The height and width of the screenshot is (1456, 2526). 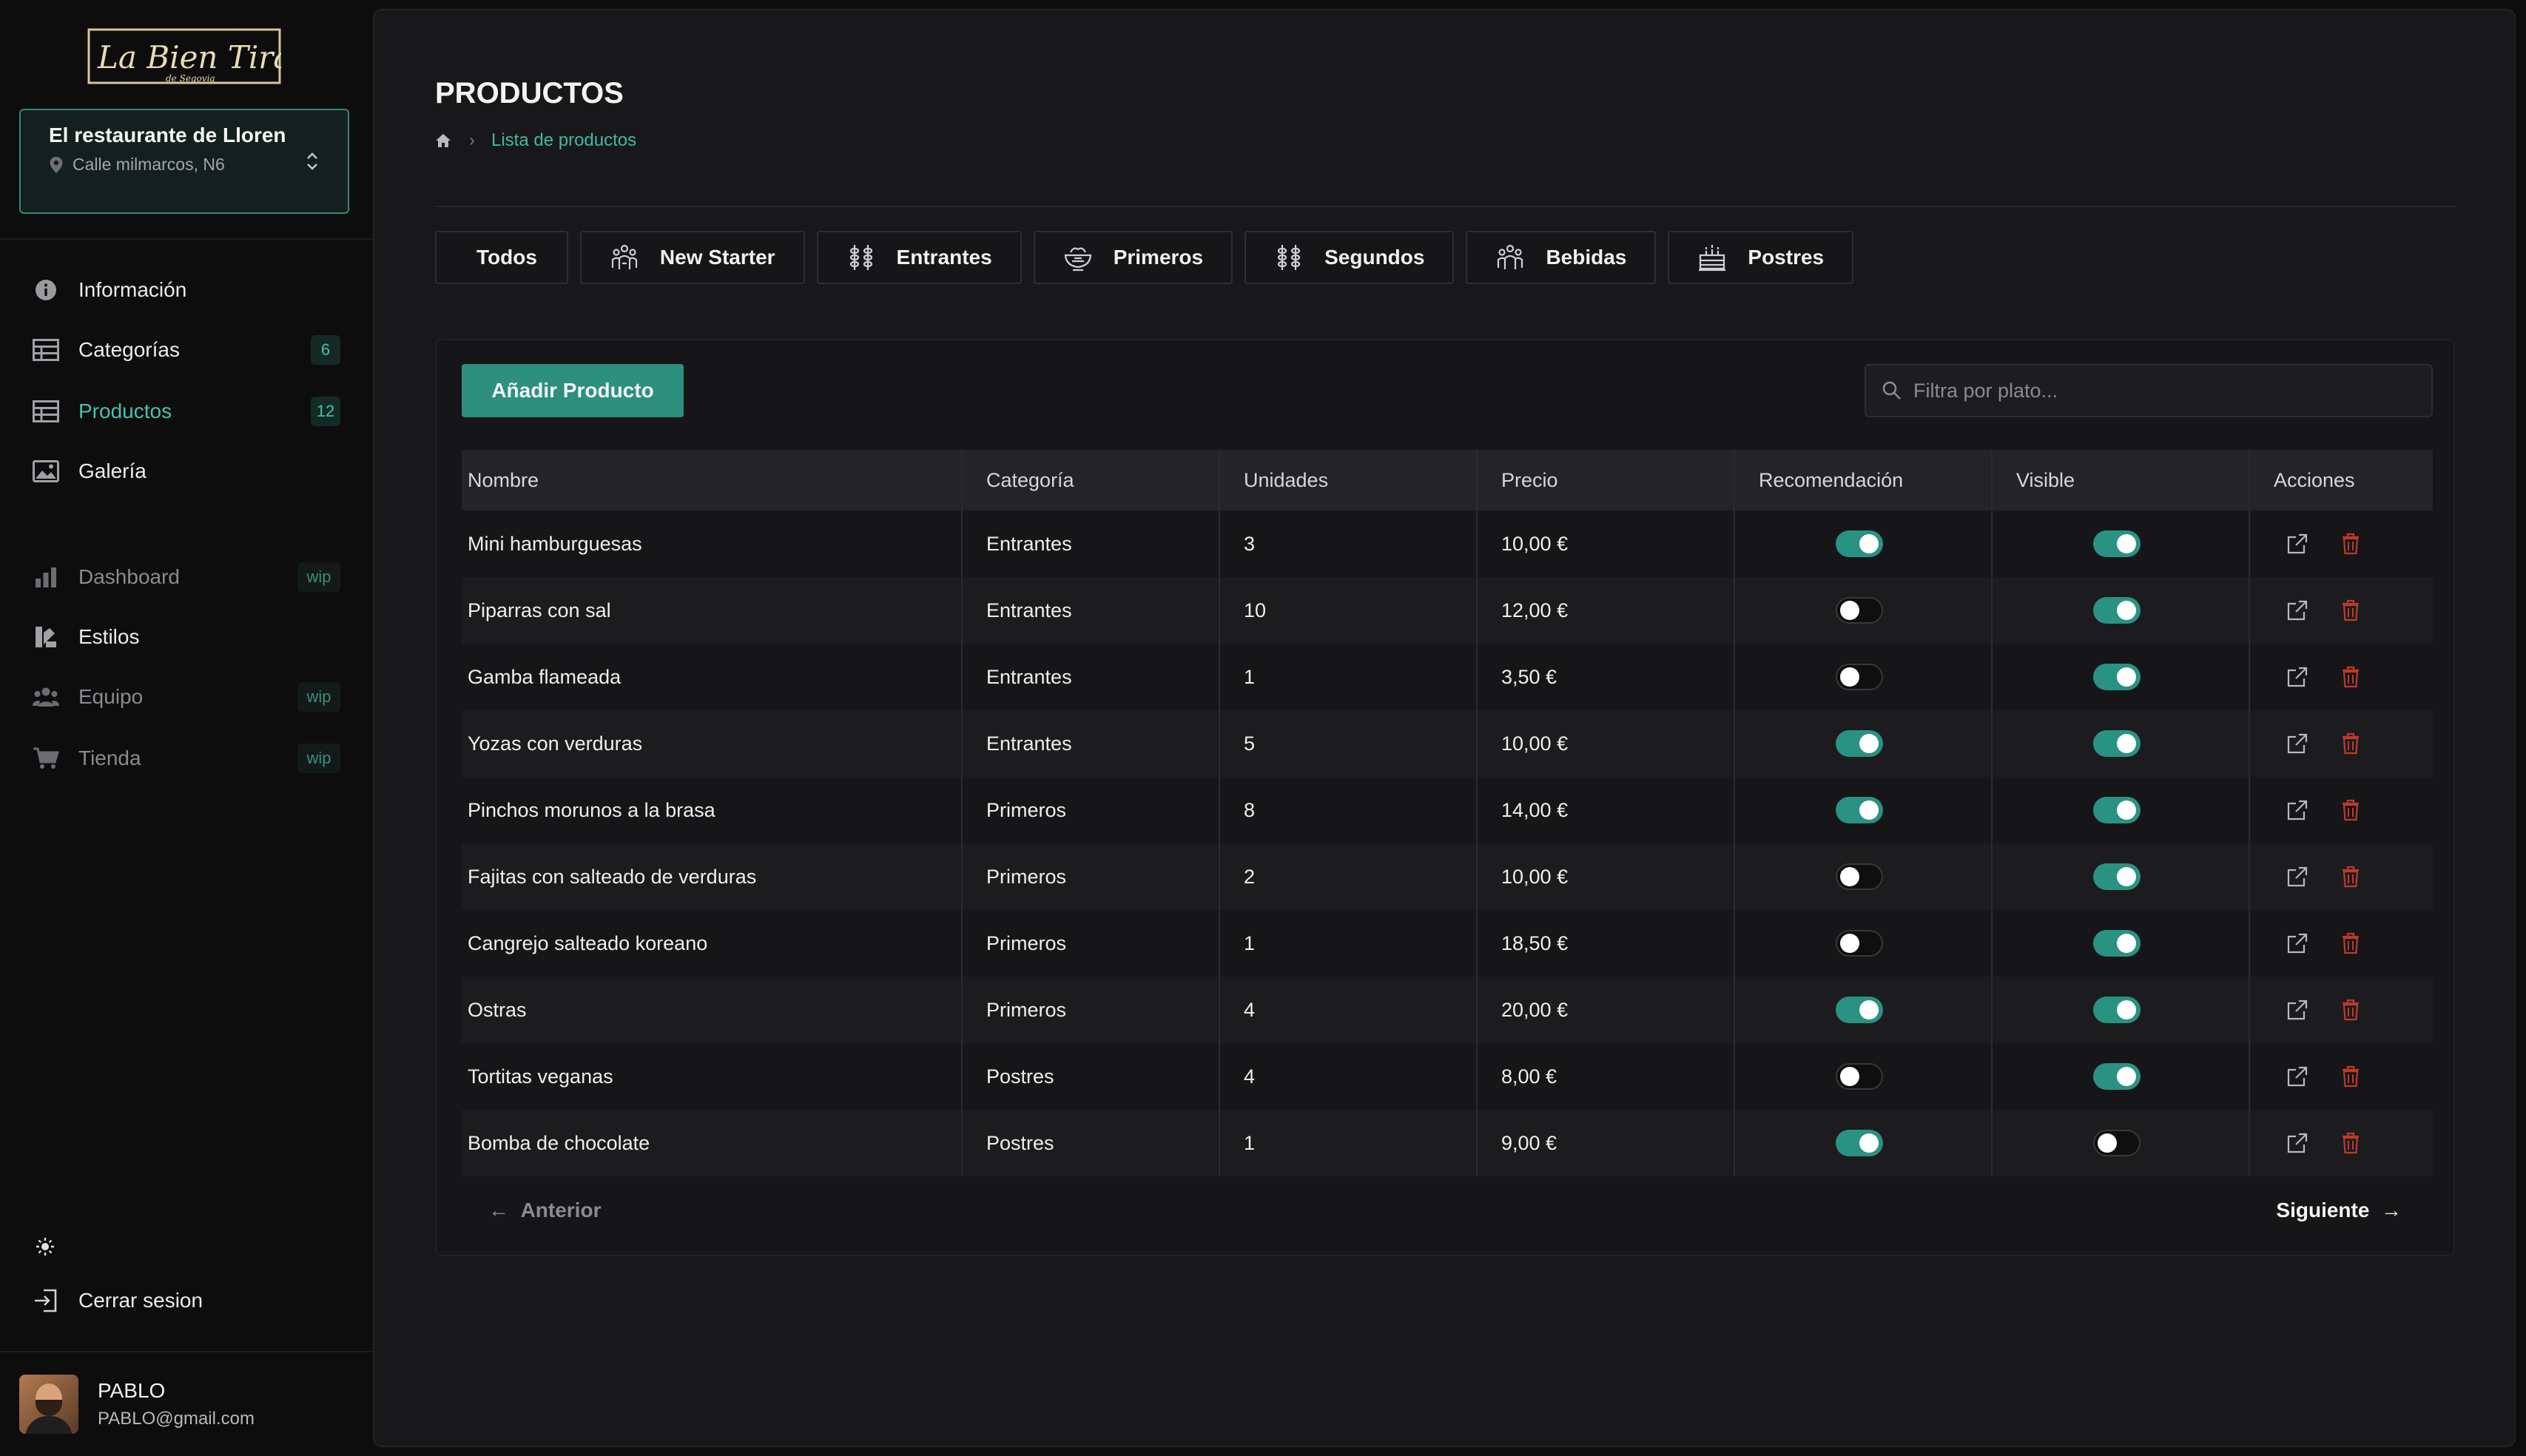 What do you see at coordinates (1350, 257) in the screenshot?
I see `tab-segundos: Segundos` at bounding box center [1350, 257].